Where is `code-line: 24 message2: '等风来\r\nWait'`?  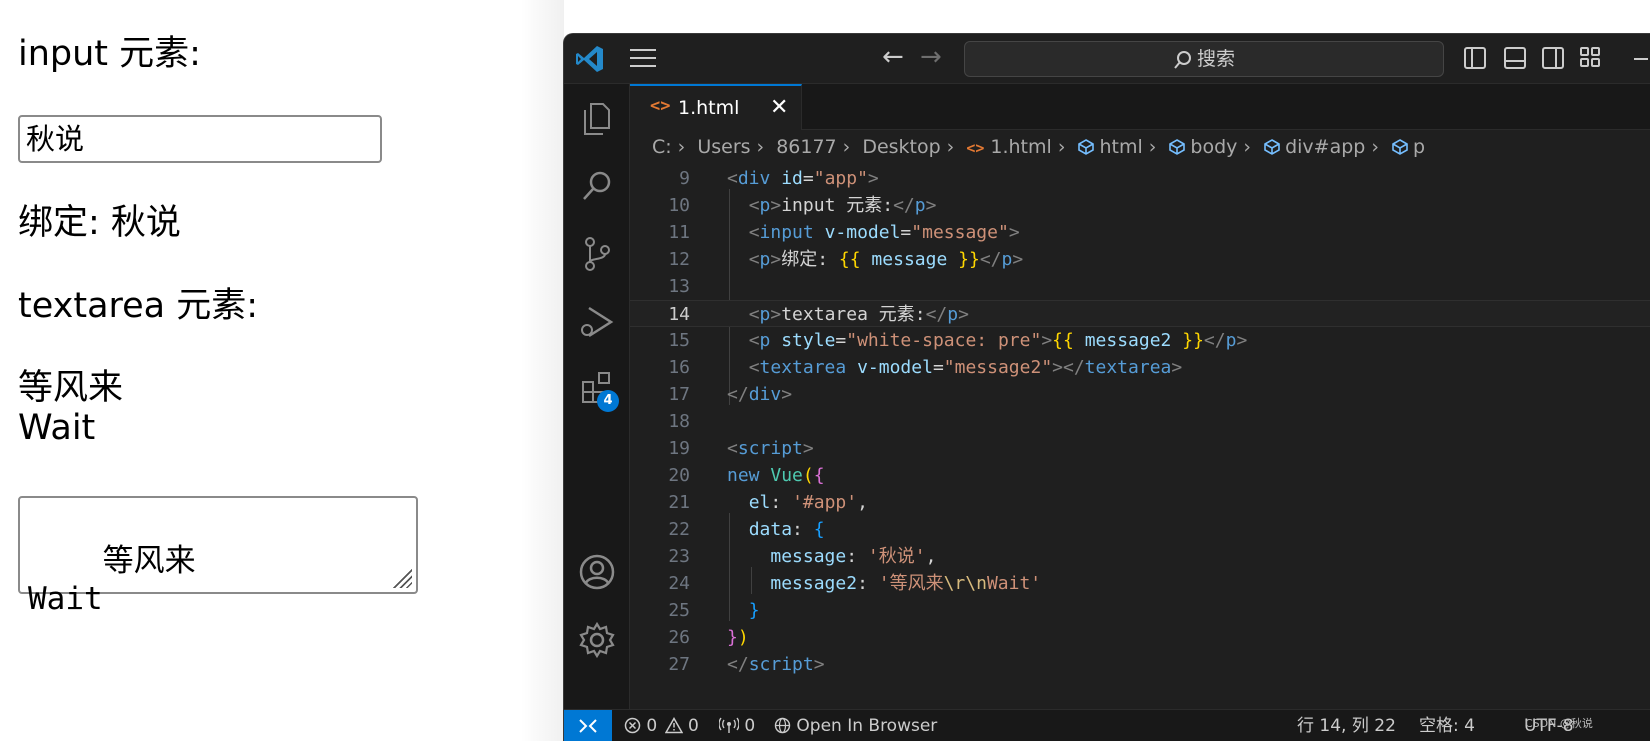 code-line: 24 message2: '等风来\r\nWait' is located at coordinates (855, 583).